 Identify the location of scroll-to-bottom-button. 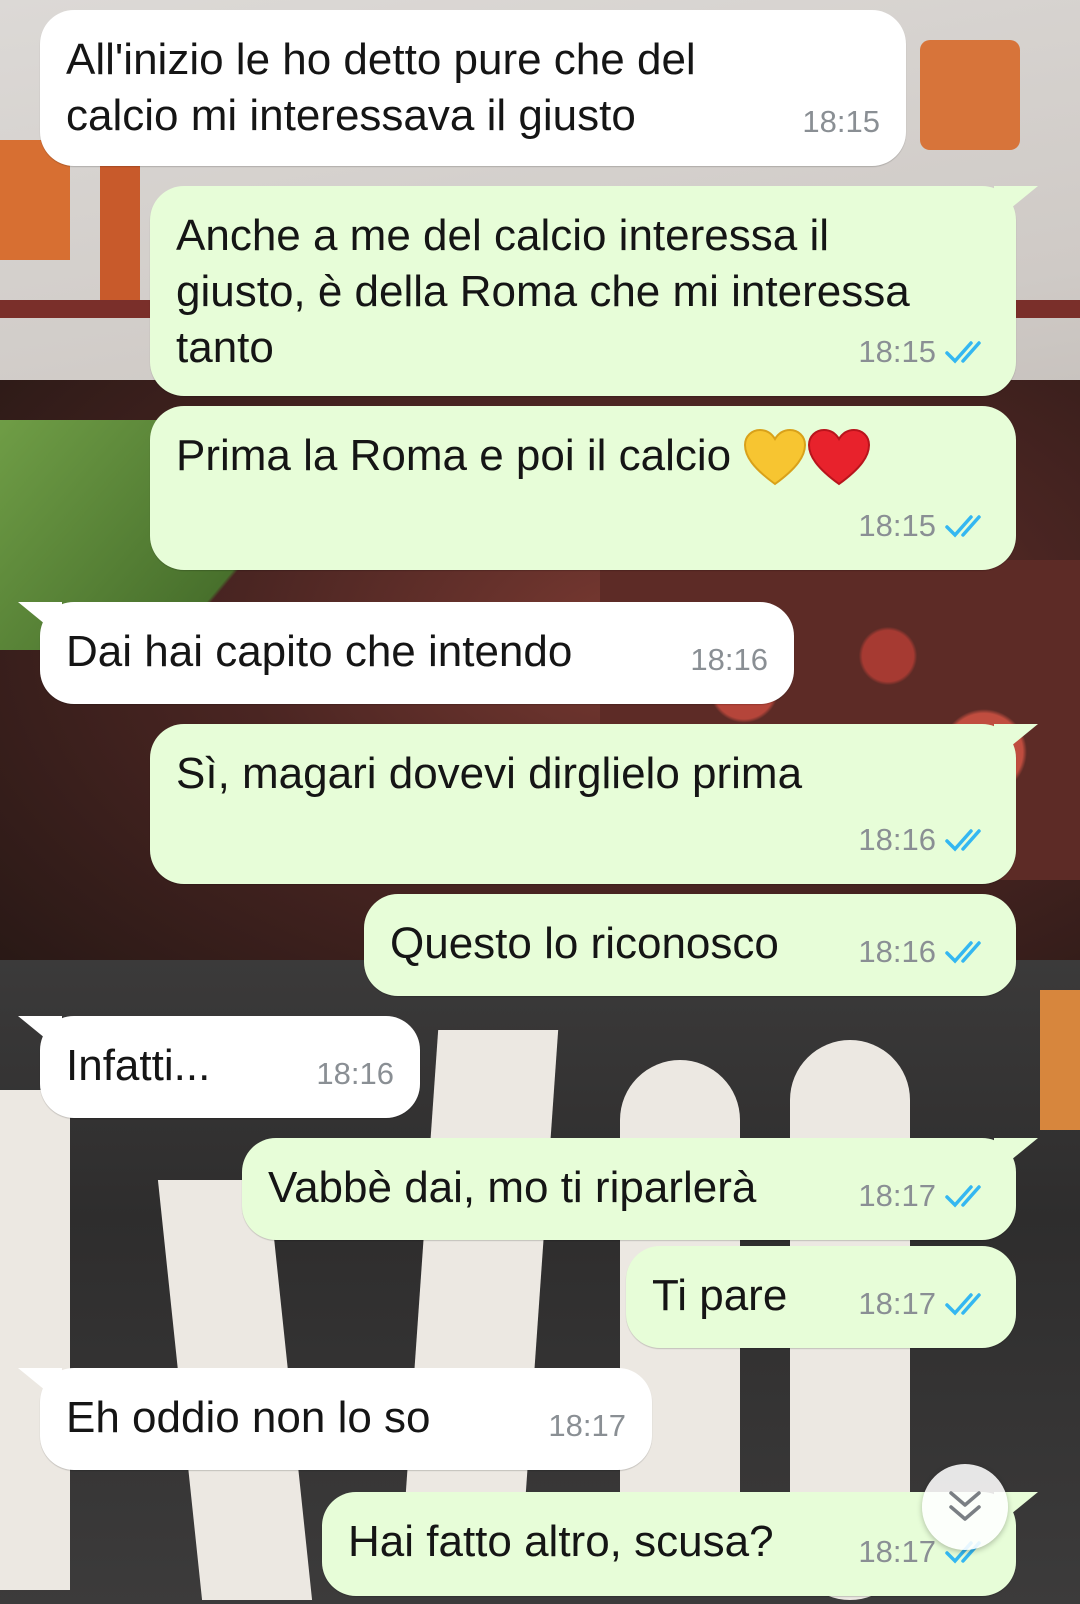
(965, 1507).